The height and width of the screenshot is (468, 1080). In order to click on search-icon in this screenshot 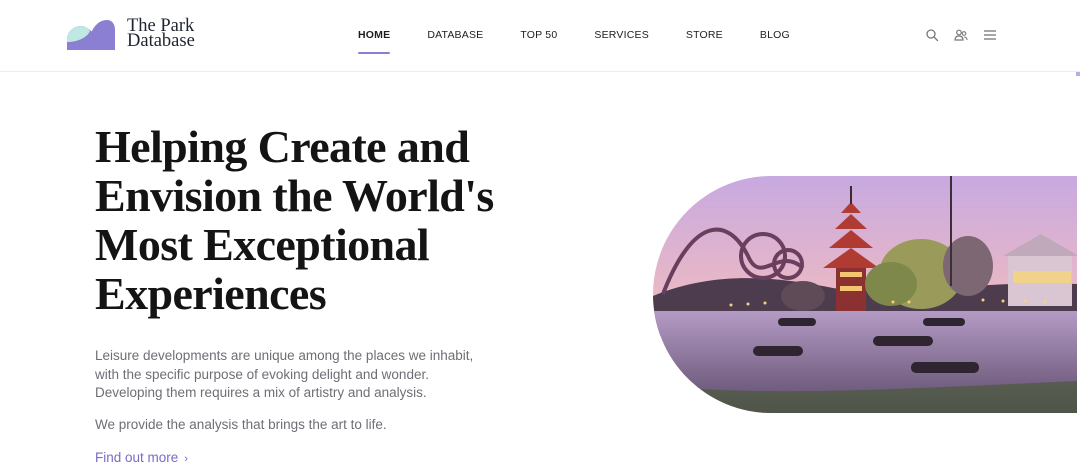, I will do `click(932, 35)`.